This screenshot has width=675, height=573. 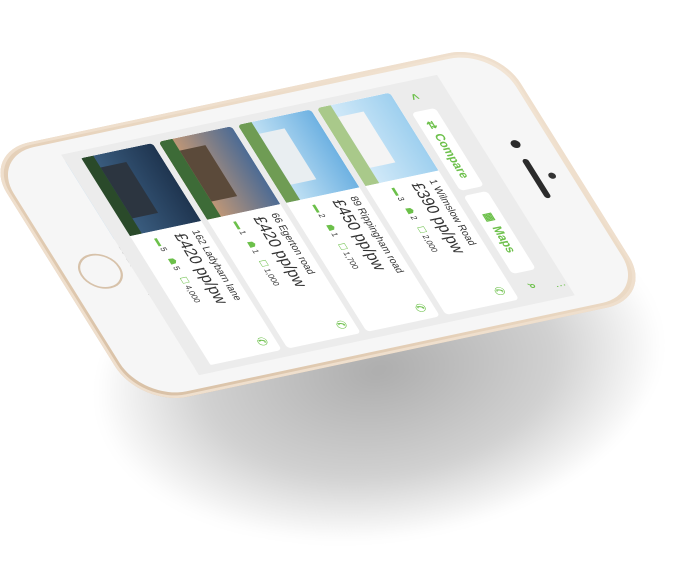 I want to click on beds-count: 1, so click(x=243, y=232).